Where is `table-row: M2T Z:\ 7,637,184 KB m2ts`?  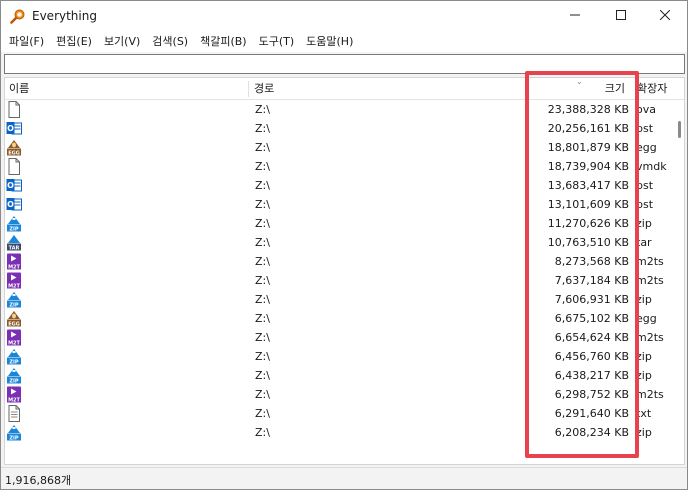 table-row: M2T Z:\ 7,637,184 KB m2ts is located at coordinates (341, 280).